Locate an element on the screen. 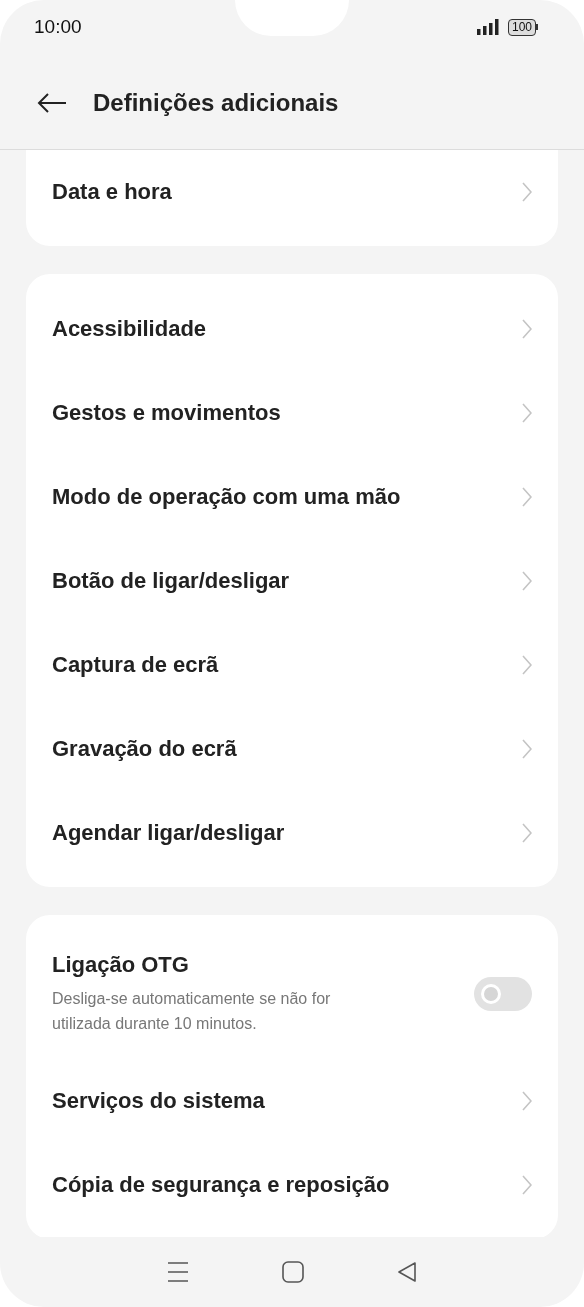  settings-item: Gravação do ecrã is located at coordinates (144, 749).